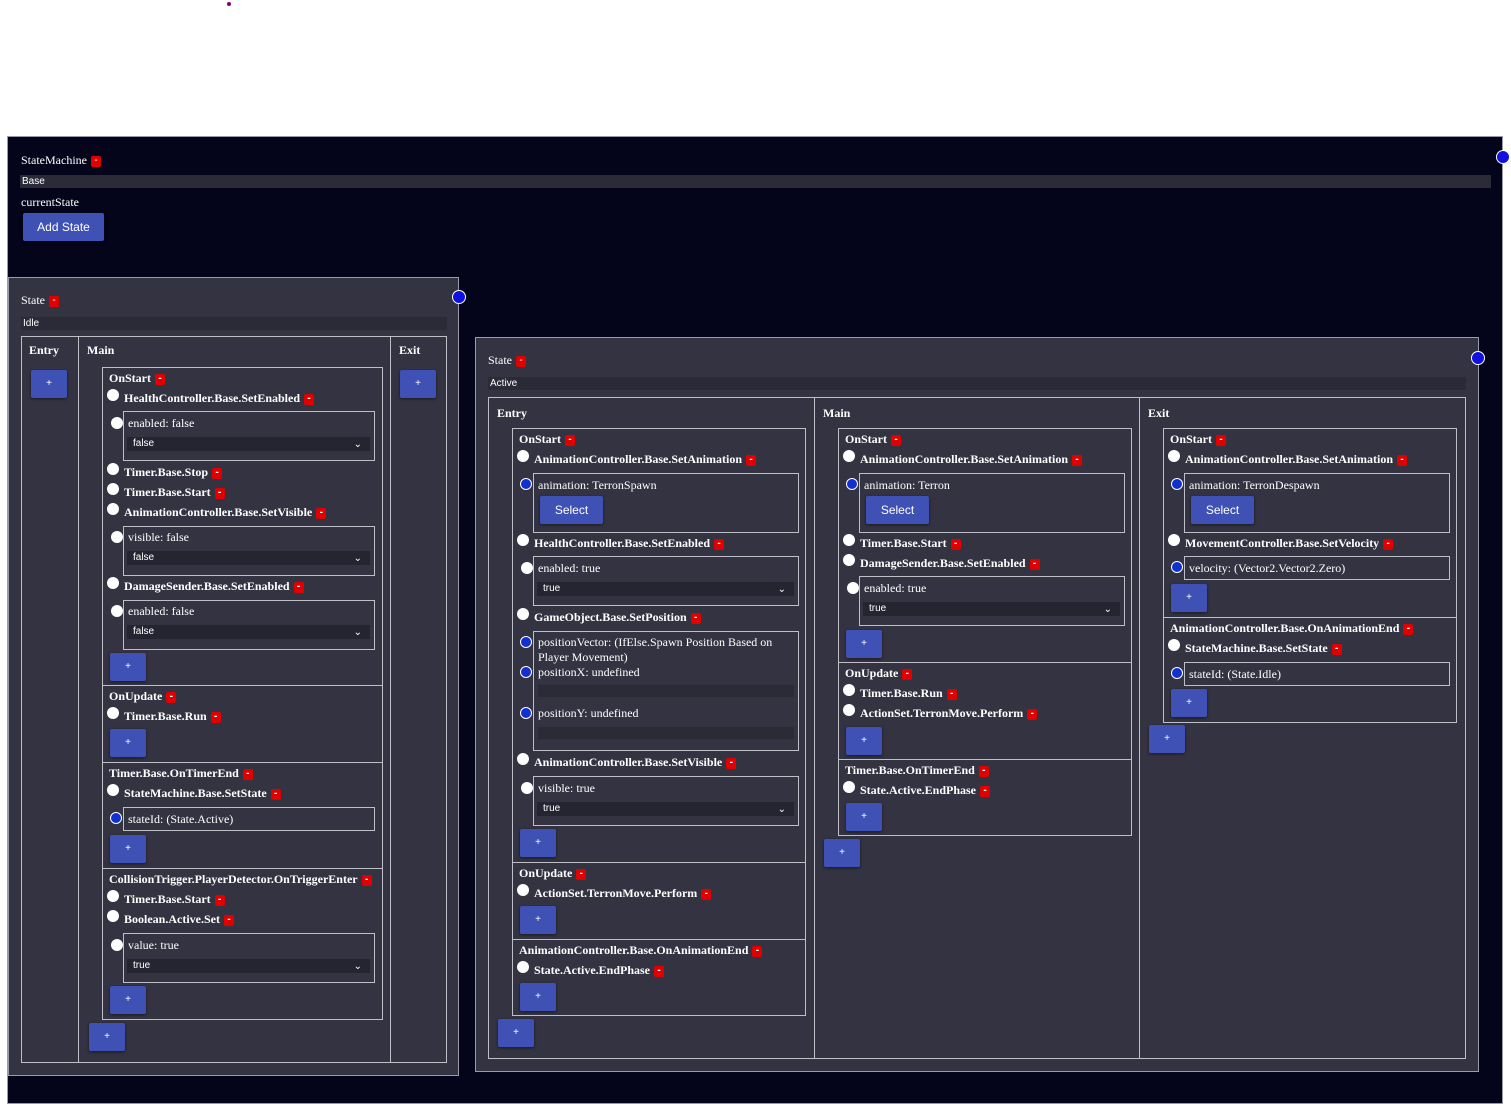 This screenshot has width=1511, height=1104. I want to click on idle-state-name-field: Idle, so click(234, 323).